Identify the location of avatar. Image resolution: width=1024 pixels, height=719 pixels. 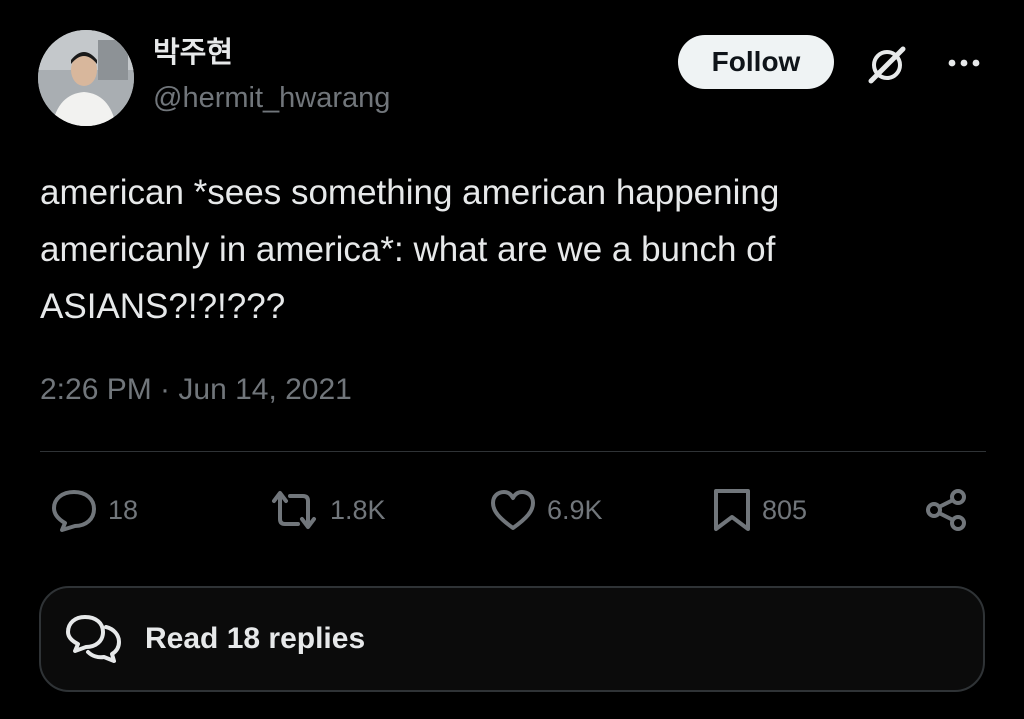
(86, 78).